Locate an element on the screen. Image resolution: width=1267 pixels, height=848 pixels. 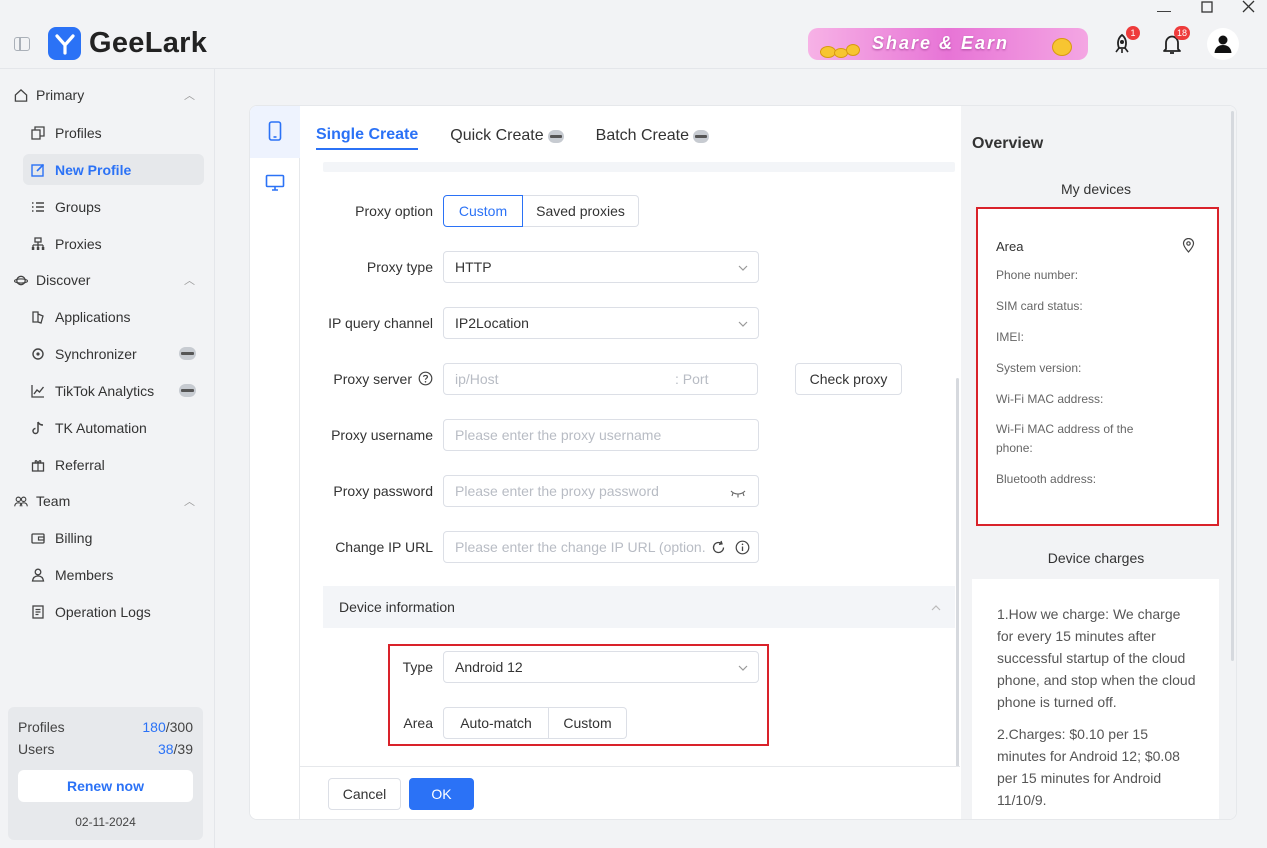
rocket-icon: 1 is located at coordinates (1124, 42).